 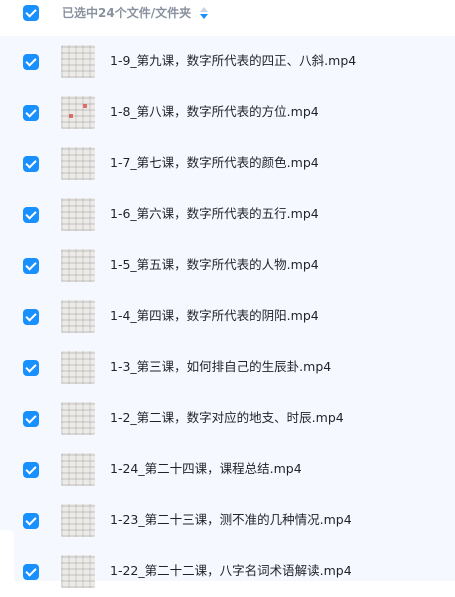 What do you see at coordinates (31, 13) in the screenshot?
I see `select-all-checkbox` at bounding box center [31, 13].